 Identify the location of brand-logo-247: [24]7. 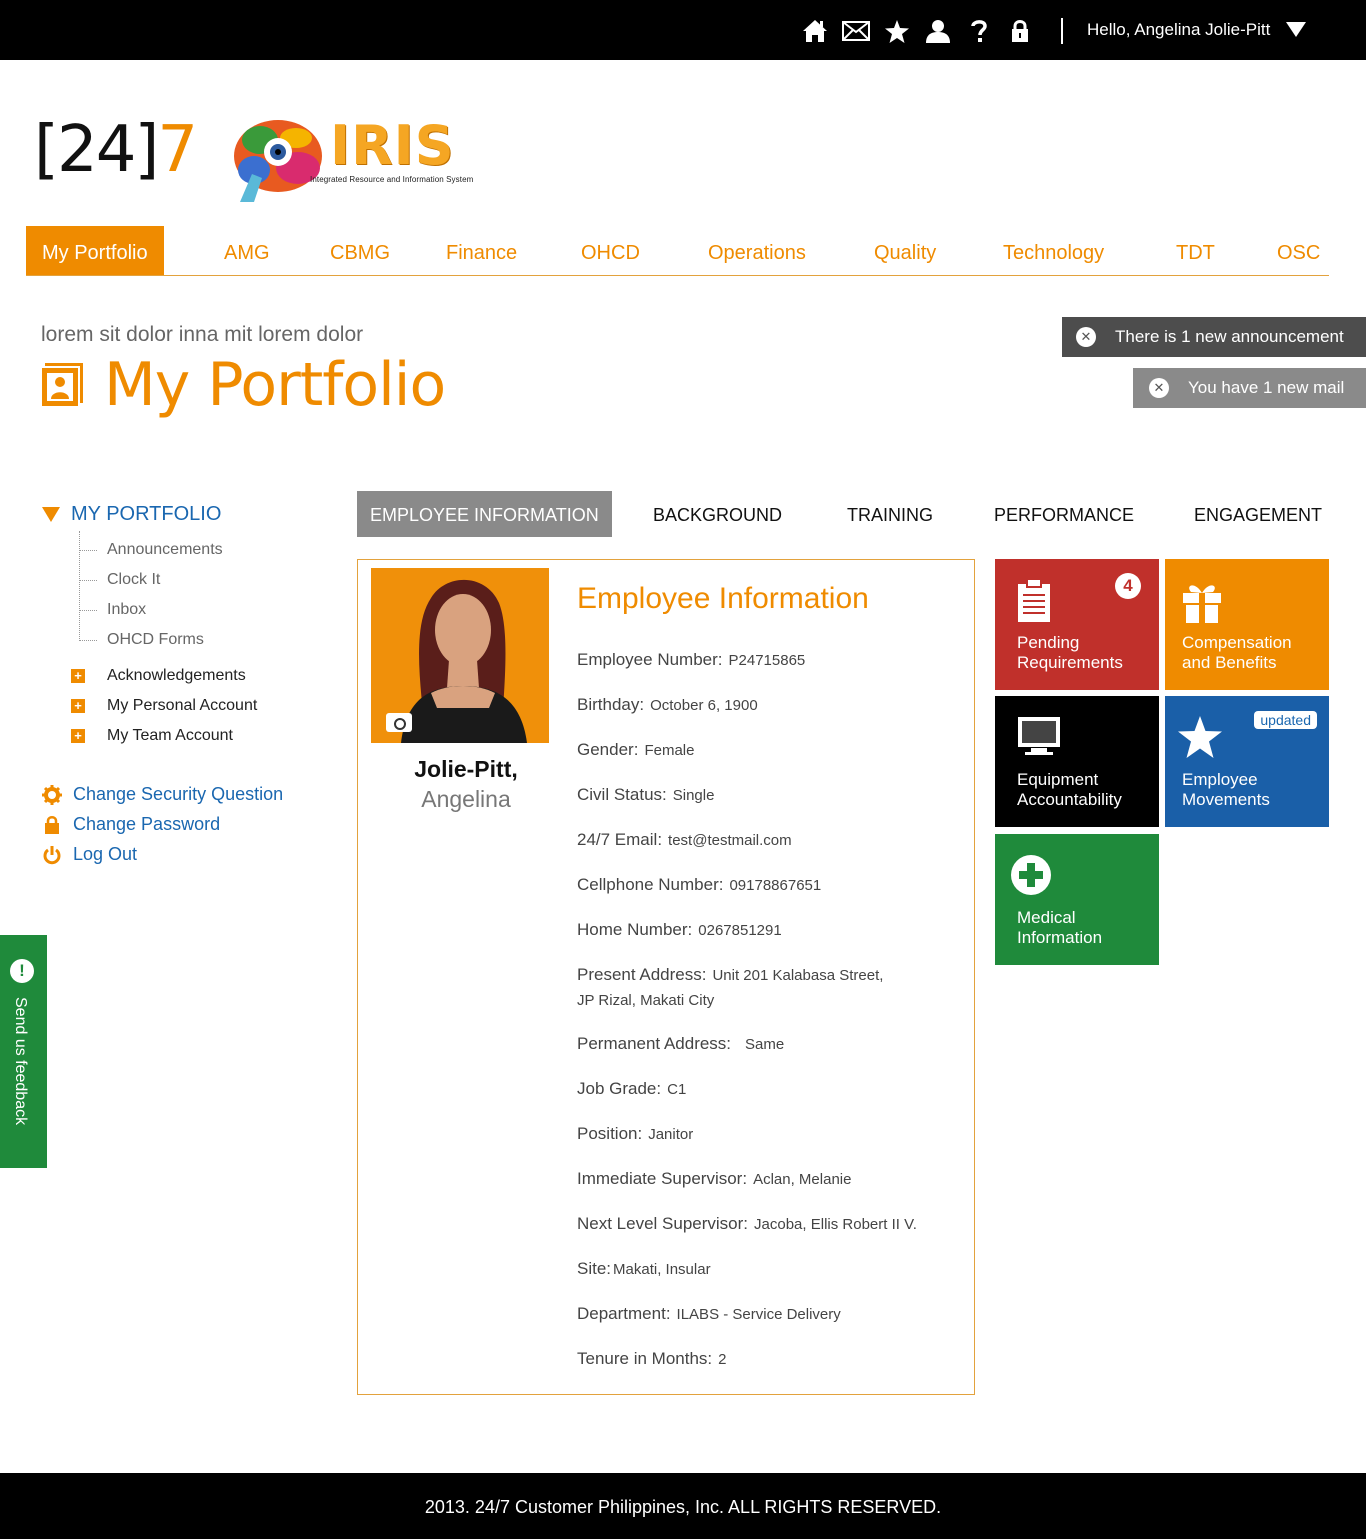
(116, 150).